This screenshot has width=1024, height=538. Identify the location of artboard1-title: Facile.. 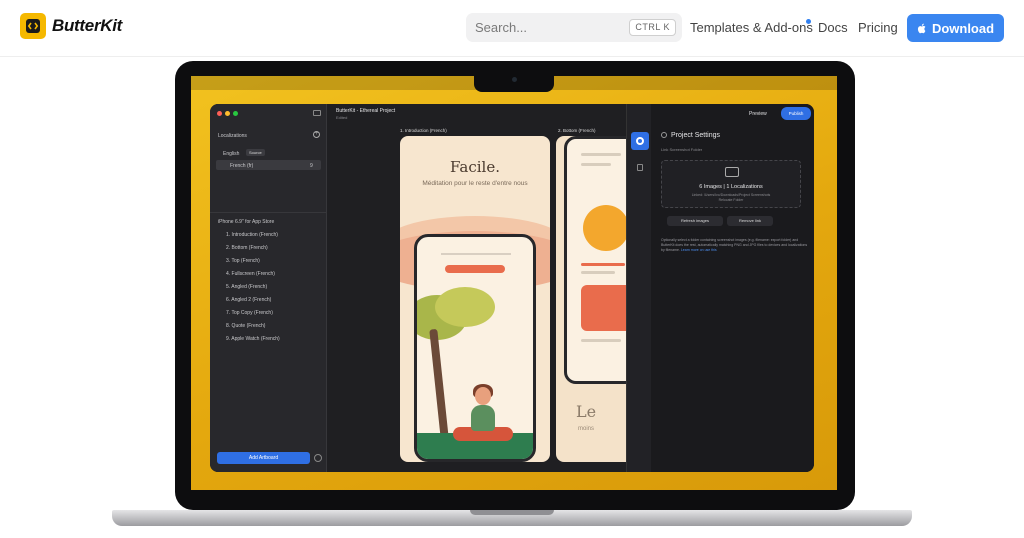
(475, 167).